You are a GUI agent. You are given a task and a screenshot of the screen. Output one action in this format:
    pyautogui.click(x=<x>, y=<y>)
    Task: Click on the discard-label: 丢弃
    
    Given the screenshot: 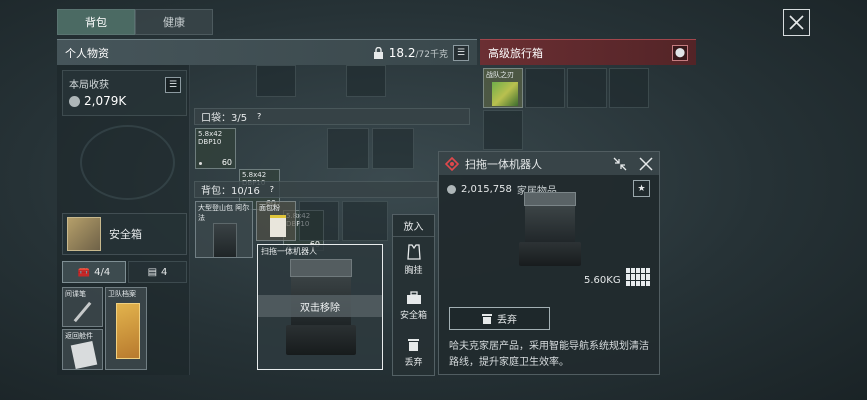 What is the action you would take?
    pyautogui.click(x=507, y=320)
    